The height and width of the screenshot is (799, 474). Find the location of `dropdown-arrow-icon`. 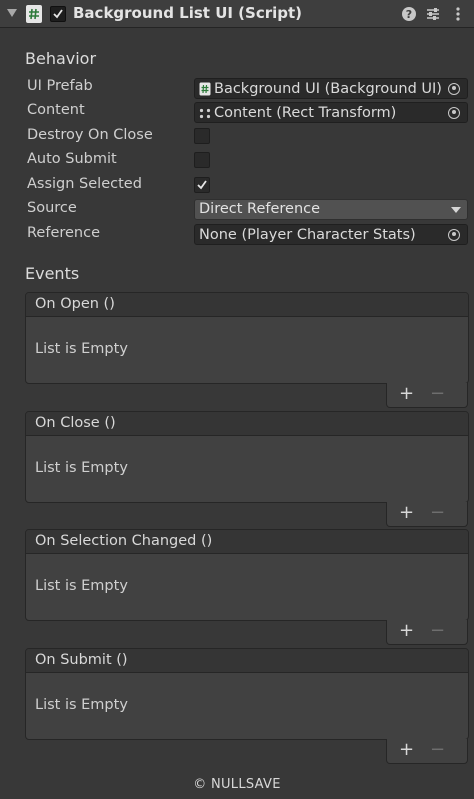

dropdown-arrow-icon is located at coordinates (456, 210).